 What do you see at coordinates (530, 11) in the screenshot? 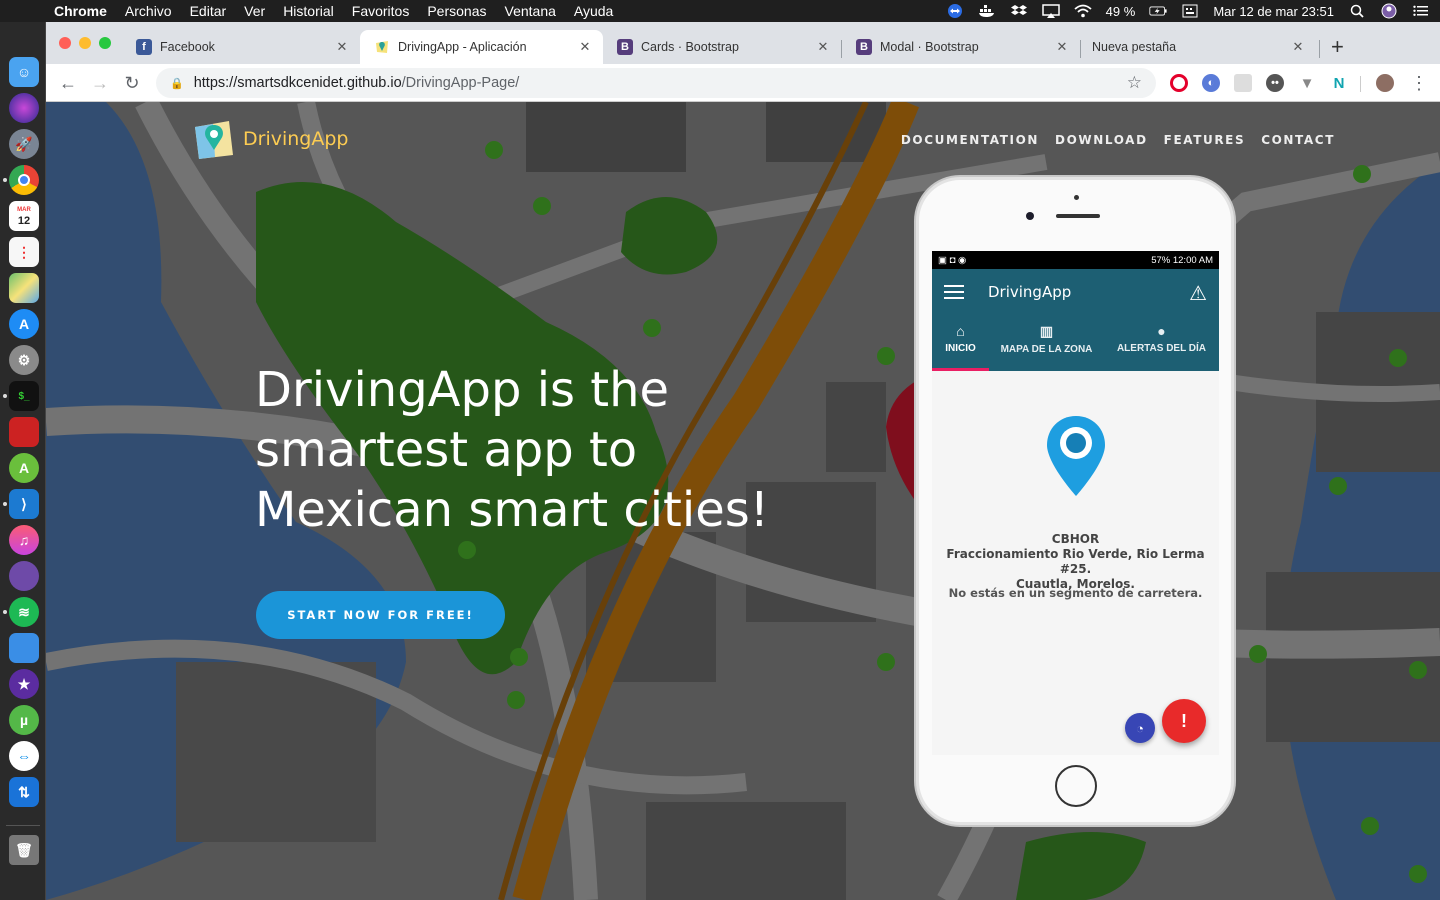
I see `menu-ventana: Ventana` at bounding box center [530, 11].